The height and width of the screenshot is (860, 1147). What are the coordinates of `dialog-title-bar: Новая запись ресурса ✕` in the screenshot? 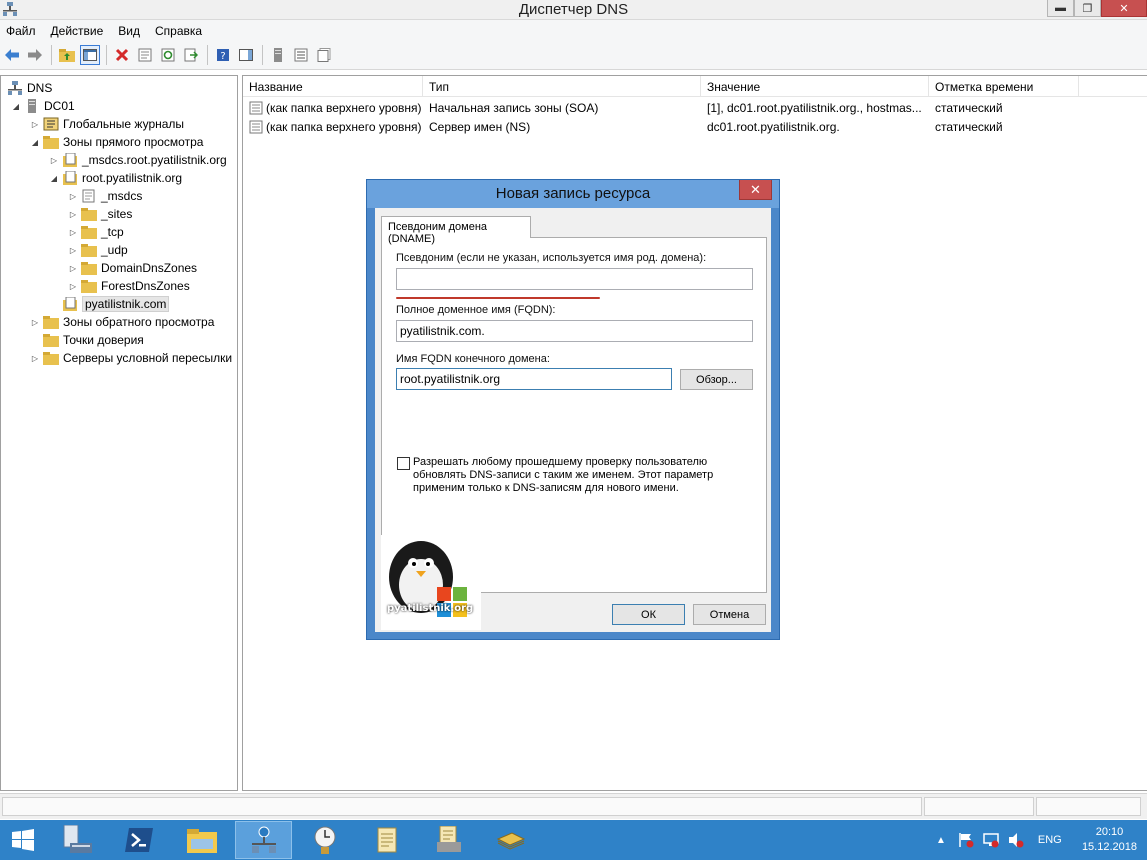 It's located at (573, 194).